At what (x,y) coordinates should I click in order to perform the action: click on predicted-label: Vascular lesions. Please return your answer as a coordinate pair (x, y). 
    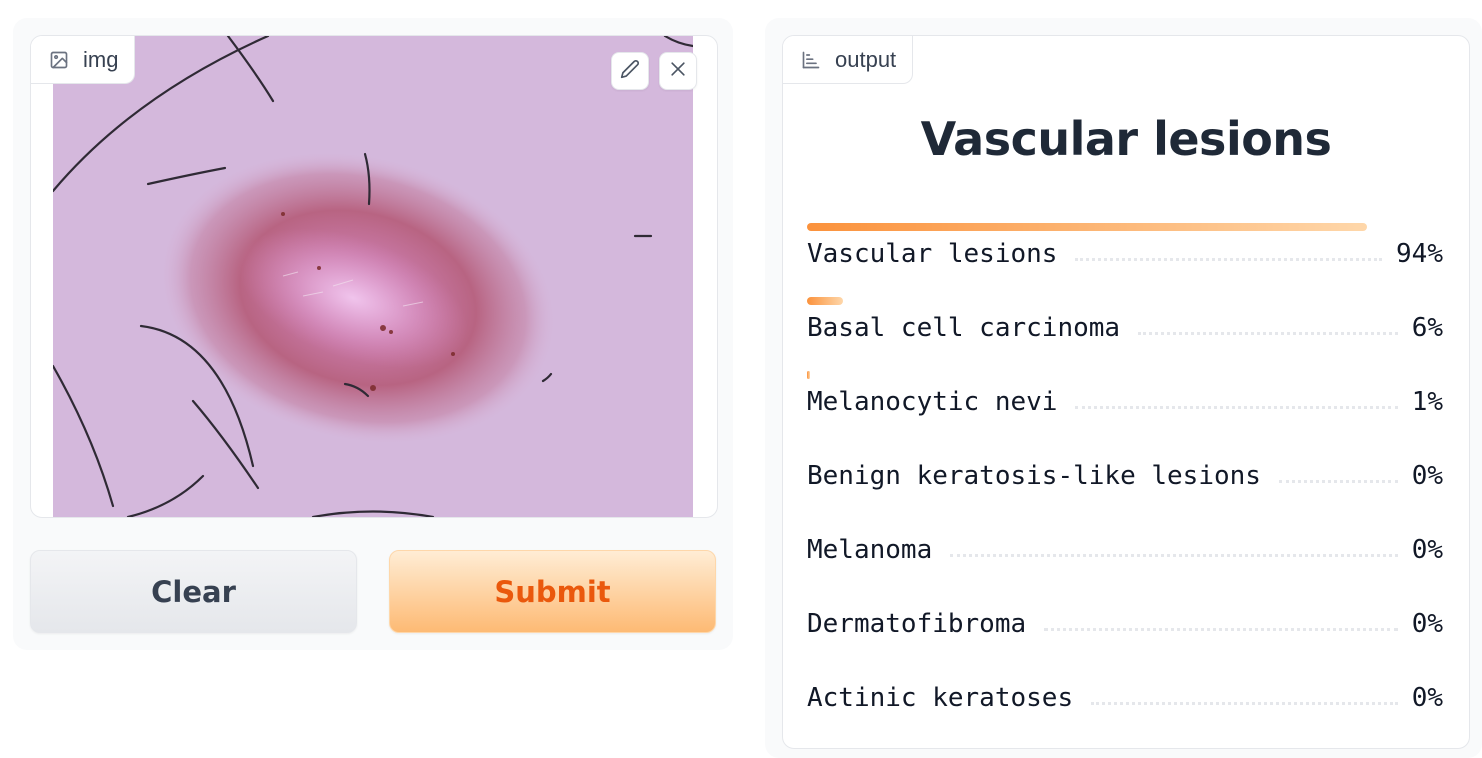
    Looking at the image, I should click on (1126, 139).